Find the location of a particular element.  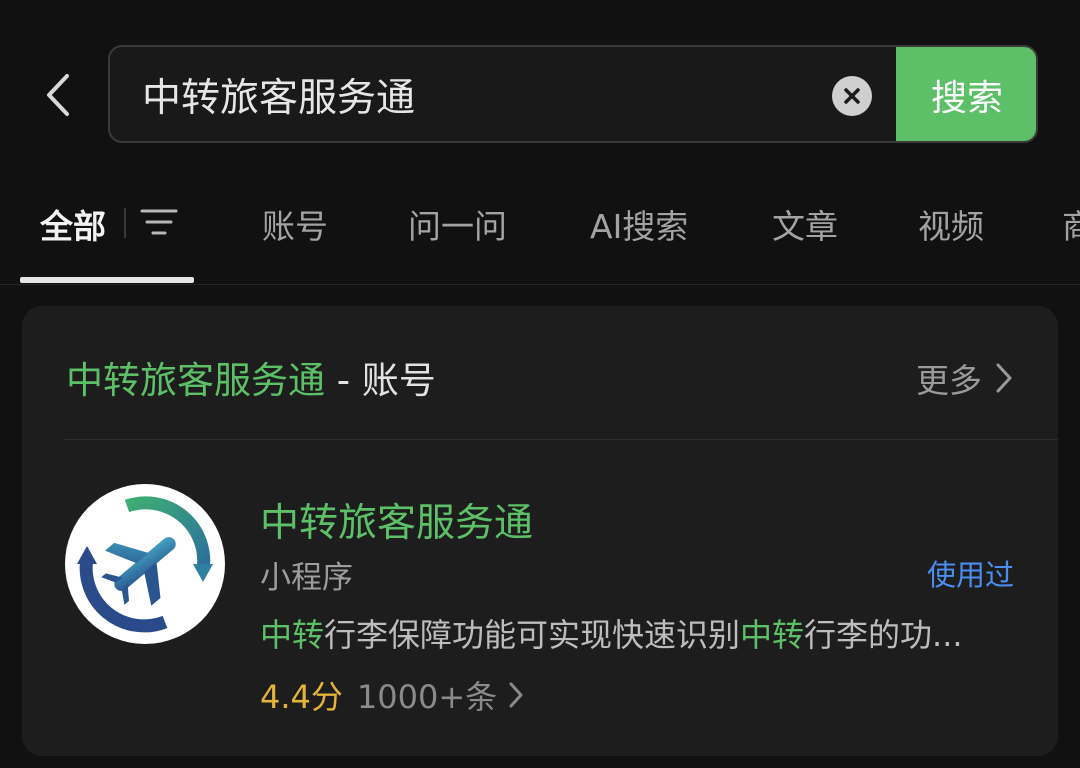

rating-row: 4.4分 1000+条 is located at coordinates (392, 695).